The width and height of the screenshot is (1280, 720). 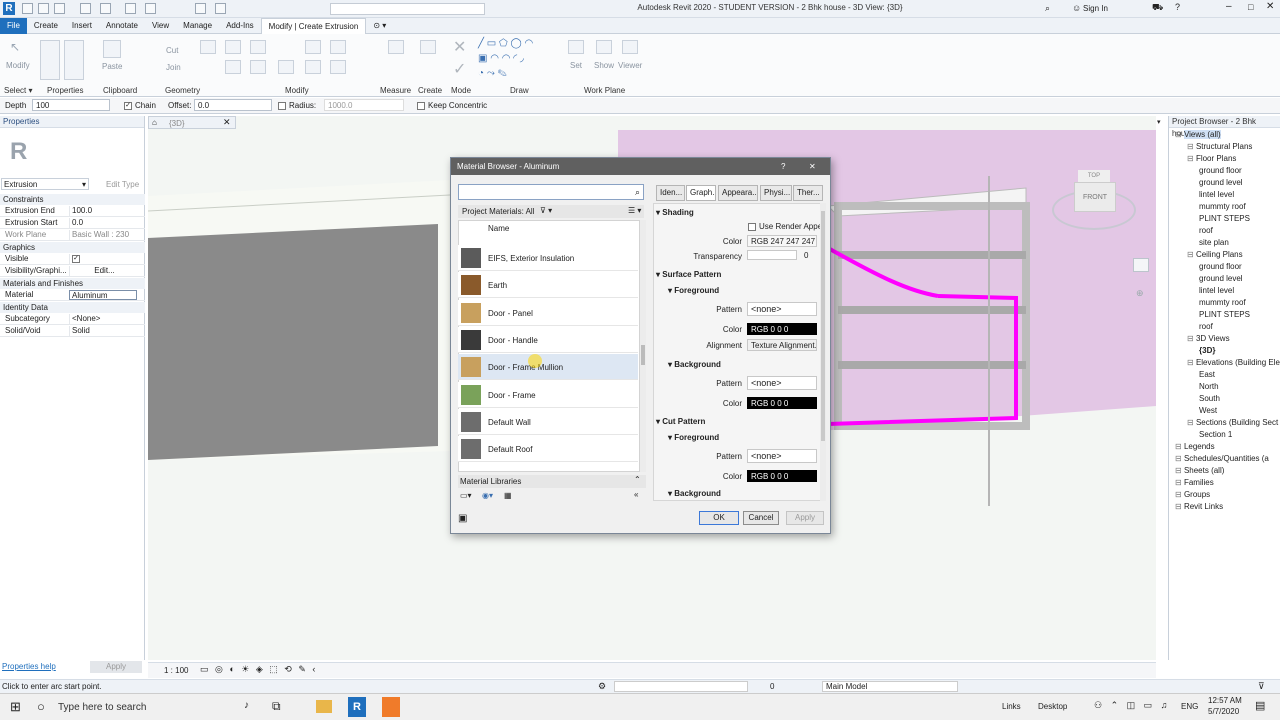 What do you see at coordinates (487, 495) in the screenshot?
I see `globe-icon: ◉▾` at bounding box center [487, 495].